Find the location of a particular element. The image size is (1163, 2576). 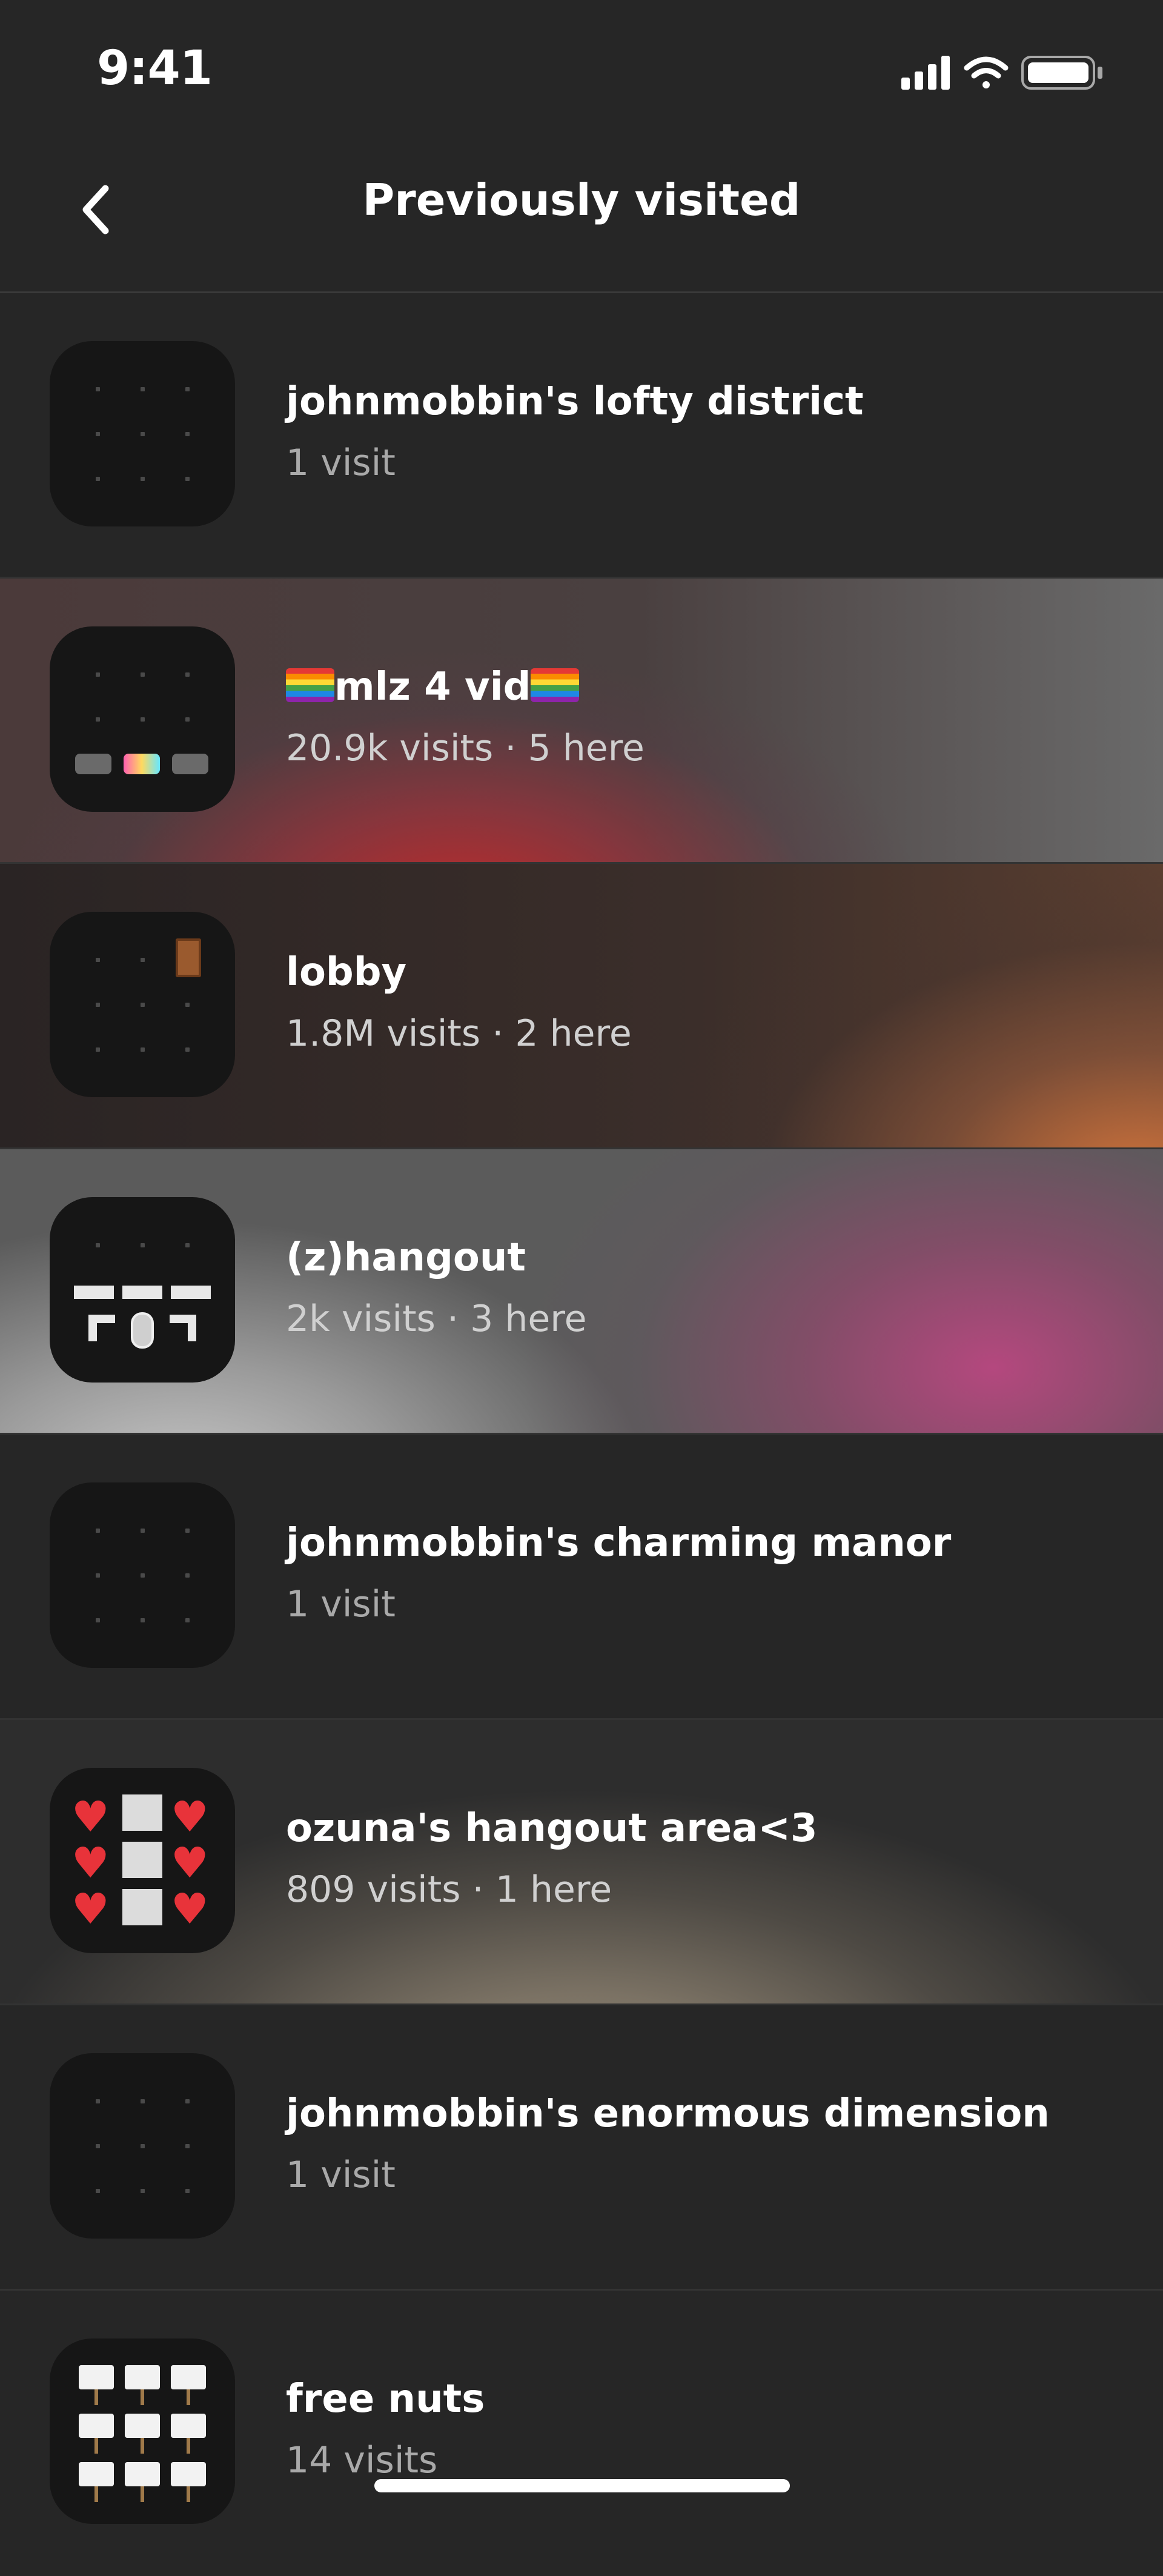

room-name: free nuts is located at coordinates (385, 2399).